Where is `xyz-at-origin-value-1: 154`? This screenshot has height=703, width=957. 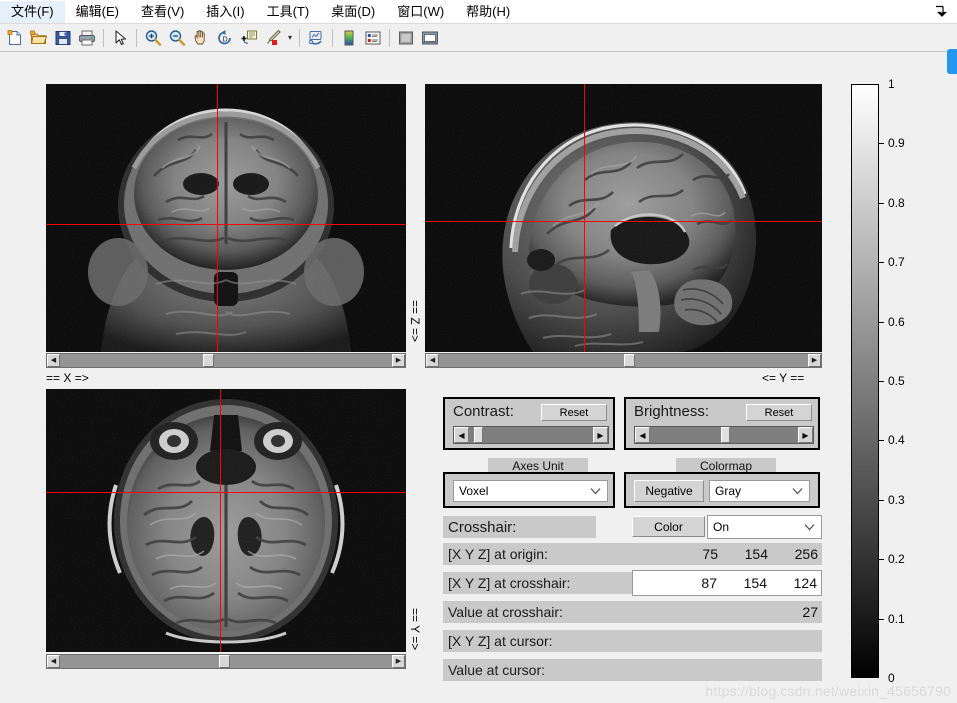
xyz-at-origin-value-1: 154 is located at coordinates (756, 554).